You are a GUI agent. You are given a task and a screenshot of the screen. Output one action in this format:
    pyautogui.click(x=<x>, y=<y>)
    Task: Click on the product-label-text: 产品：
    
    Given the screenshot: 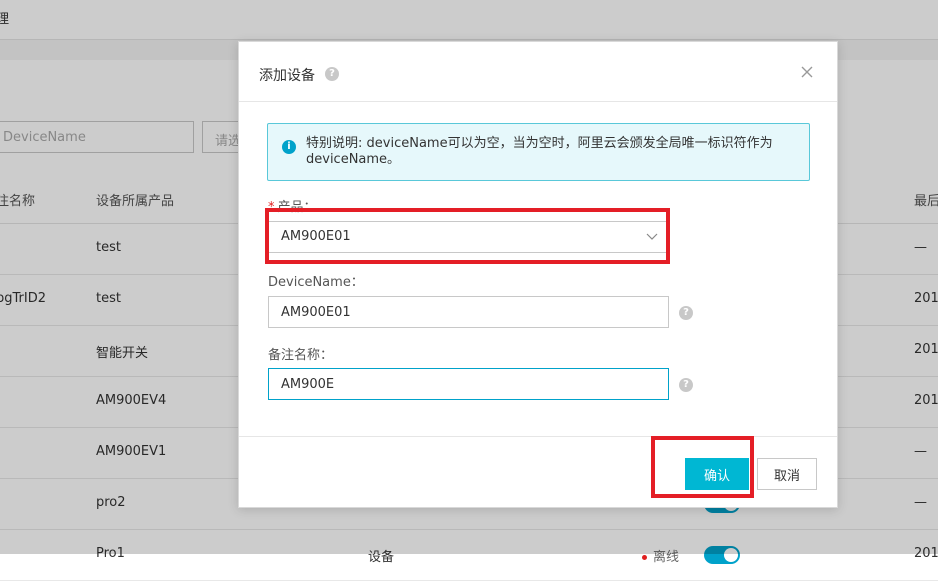 What is the action you would take?
    pyautogui.click(x=297, y=207)
    